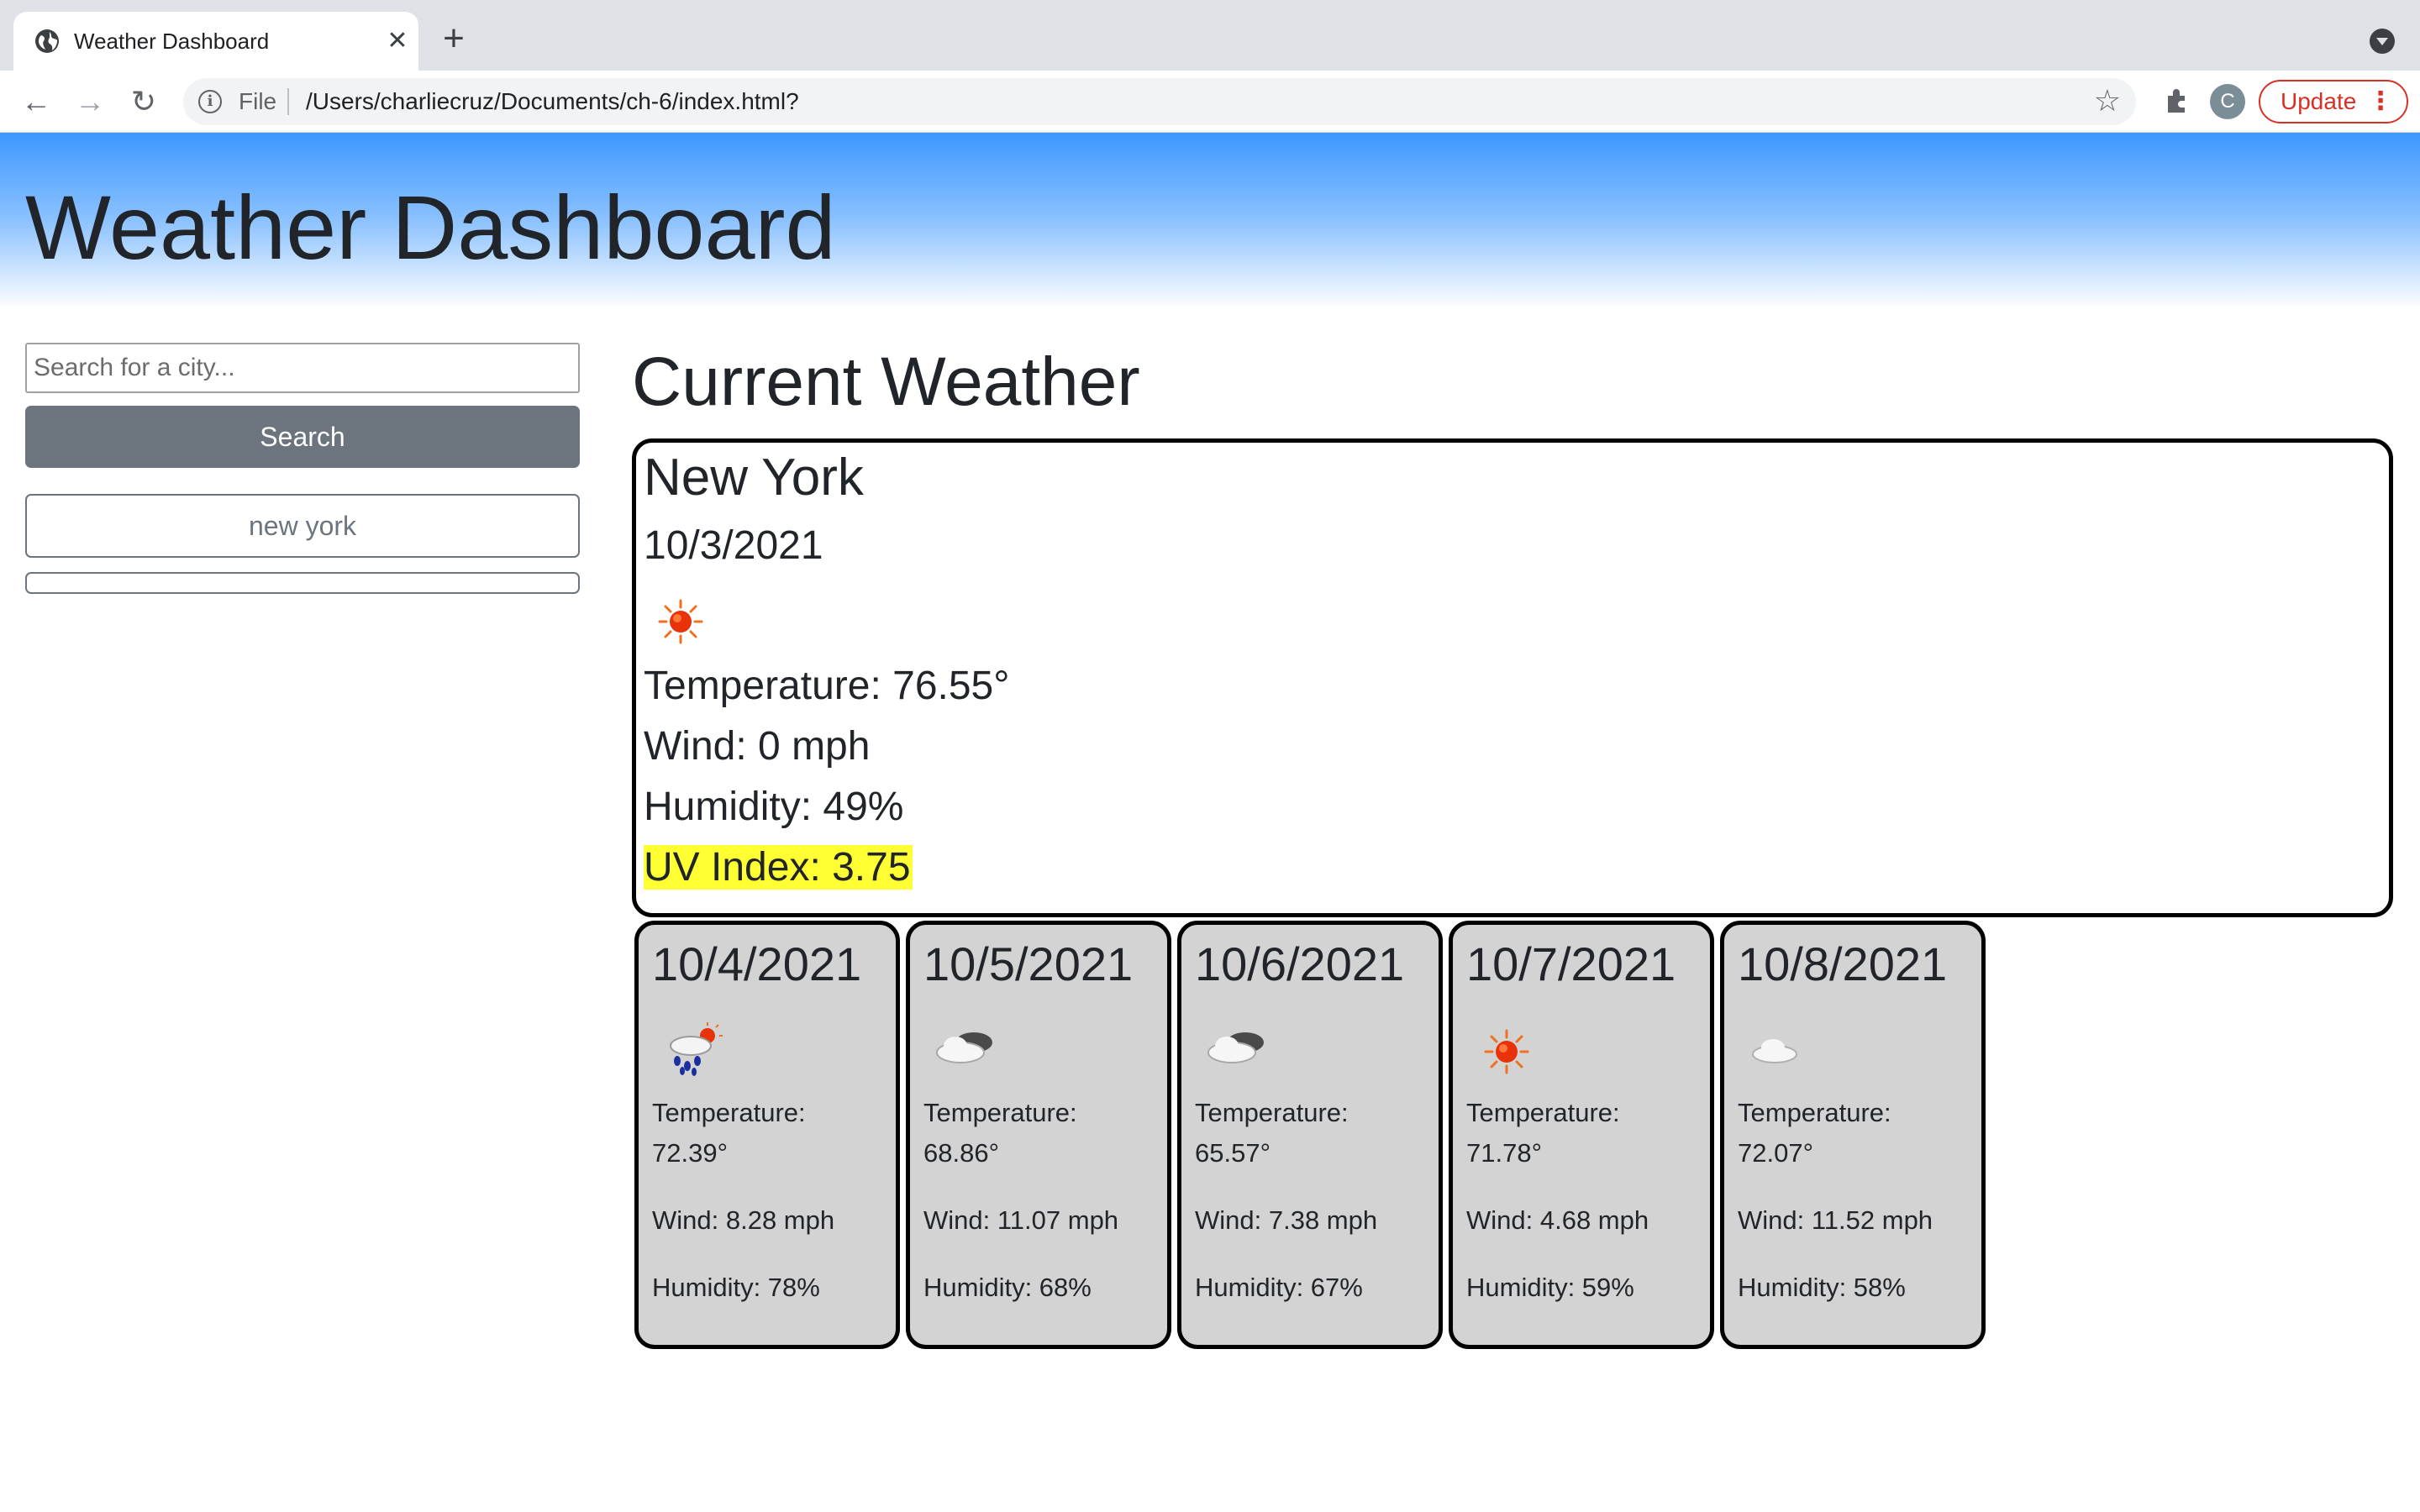 This screenshot has width=2420, height=1512. What do you see at coordinates (1558, 1220) in the screenshot?
I see `forecast-wind: Wind: 4.68 mph` at bounding box center [1558, 1220].